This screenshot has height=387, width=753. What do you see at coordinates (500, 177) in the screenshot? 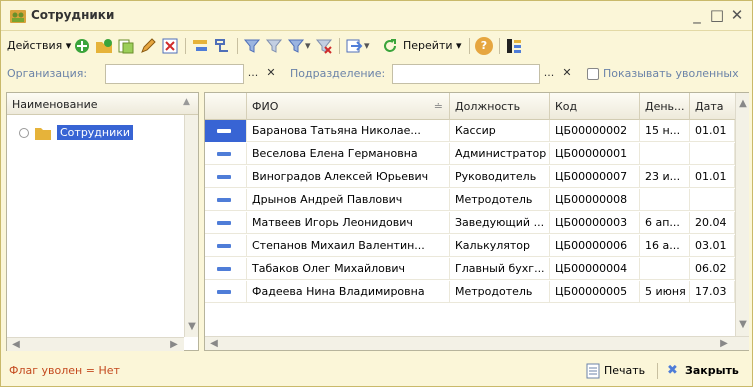
I see `cell-position: Руководитель` at bounding box center [500, 177].